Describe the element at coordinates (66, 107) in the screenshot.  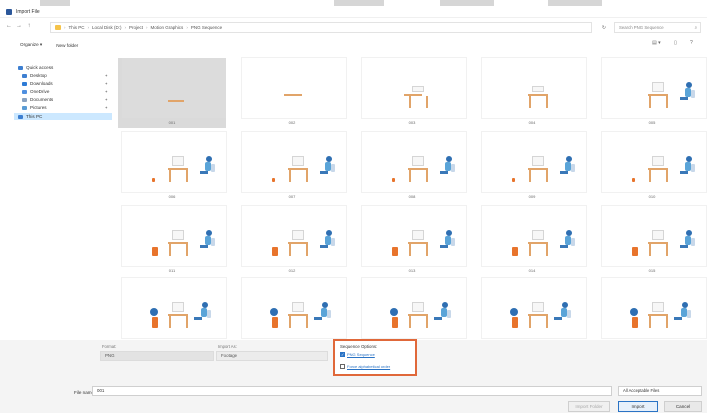
I see `sidebar-item-pictures: Pictures ✦` at that location.